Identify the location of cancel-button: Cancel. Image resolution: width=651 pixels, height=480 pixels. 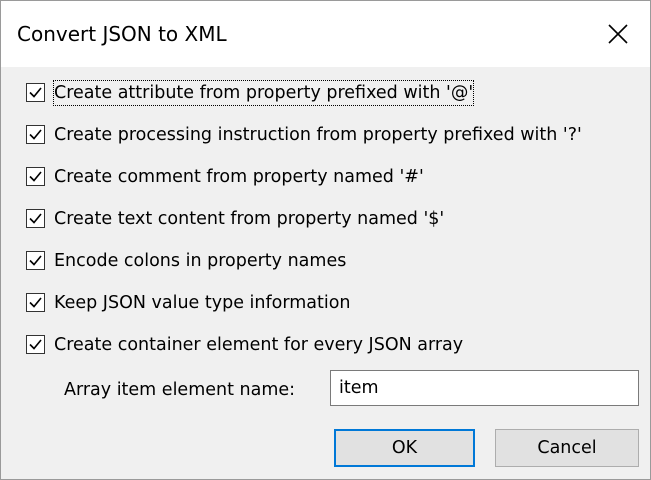
(567, 448).